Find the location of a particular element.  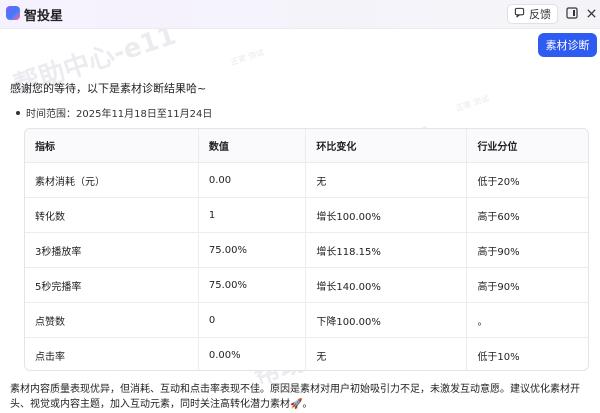

table-cell: 点击率 is located at coordinates (112, 353).